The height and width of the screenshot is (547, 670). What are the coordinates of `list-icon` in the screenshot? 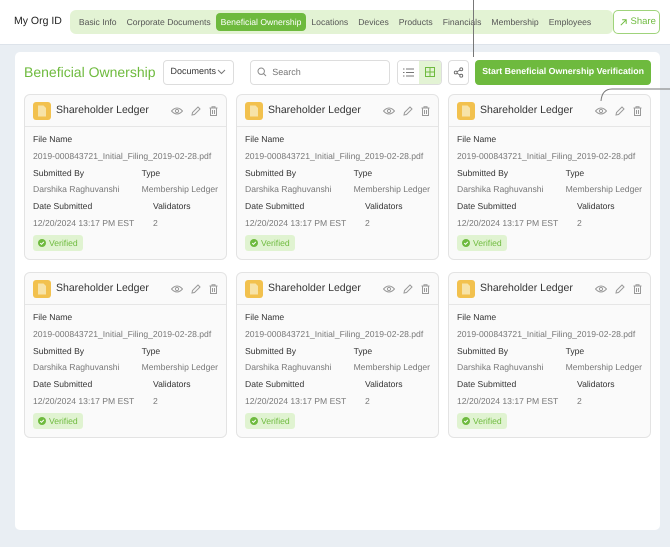 It's located at (408, 72).